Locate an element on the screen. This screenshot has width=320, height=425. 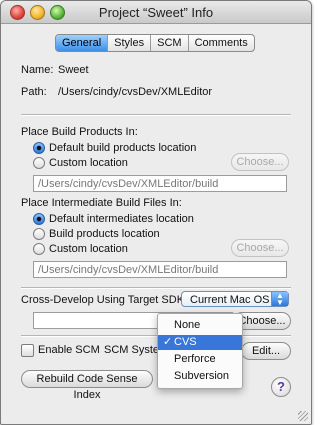
radio-default-intermediates is located at coordinates (39, 219).